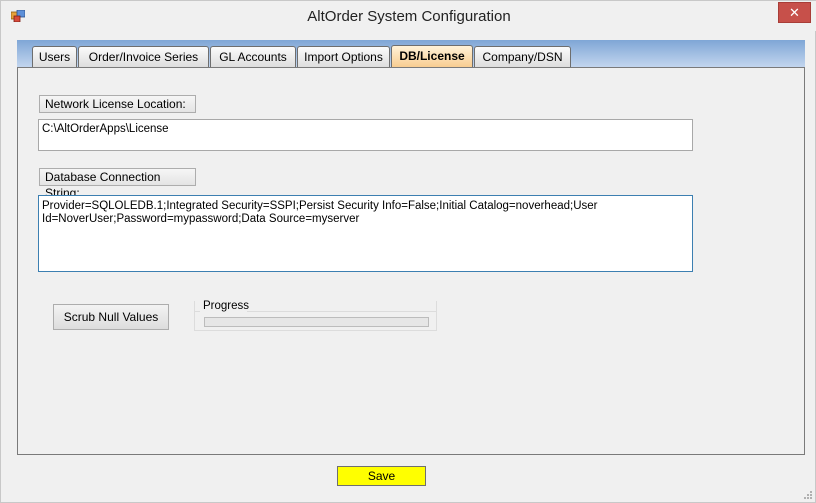 The height and width of the screenshot is (503, 816). Describe the element at coordinates (807, 494) in the screenshot. I see `resize-grip-icon` at that location.